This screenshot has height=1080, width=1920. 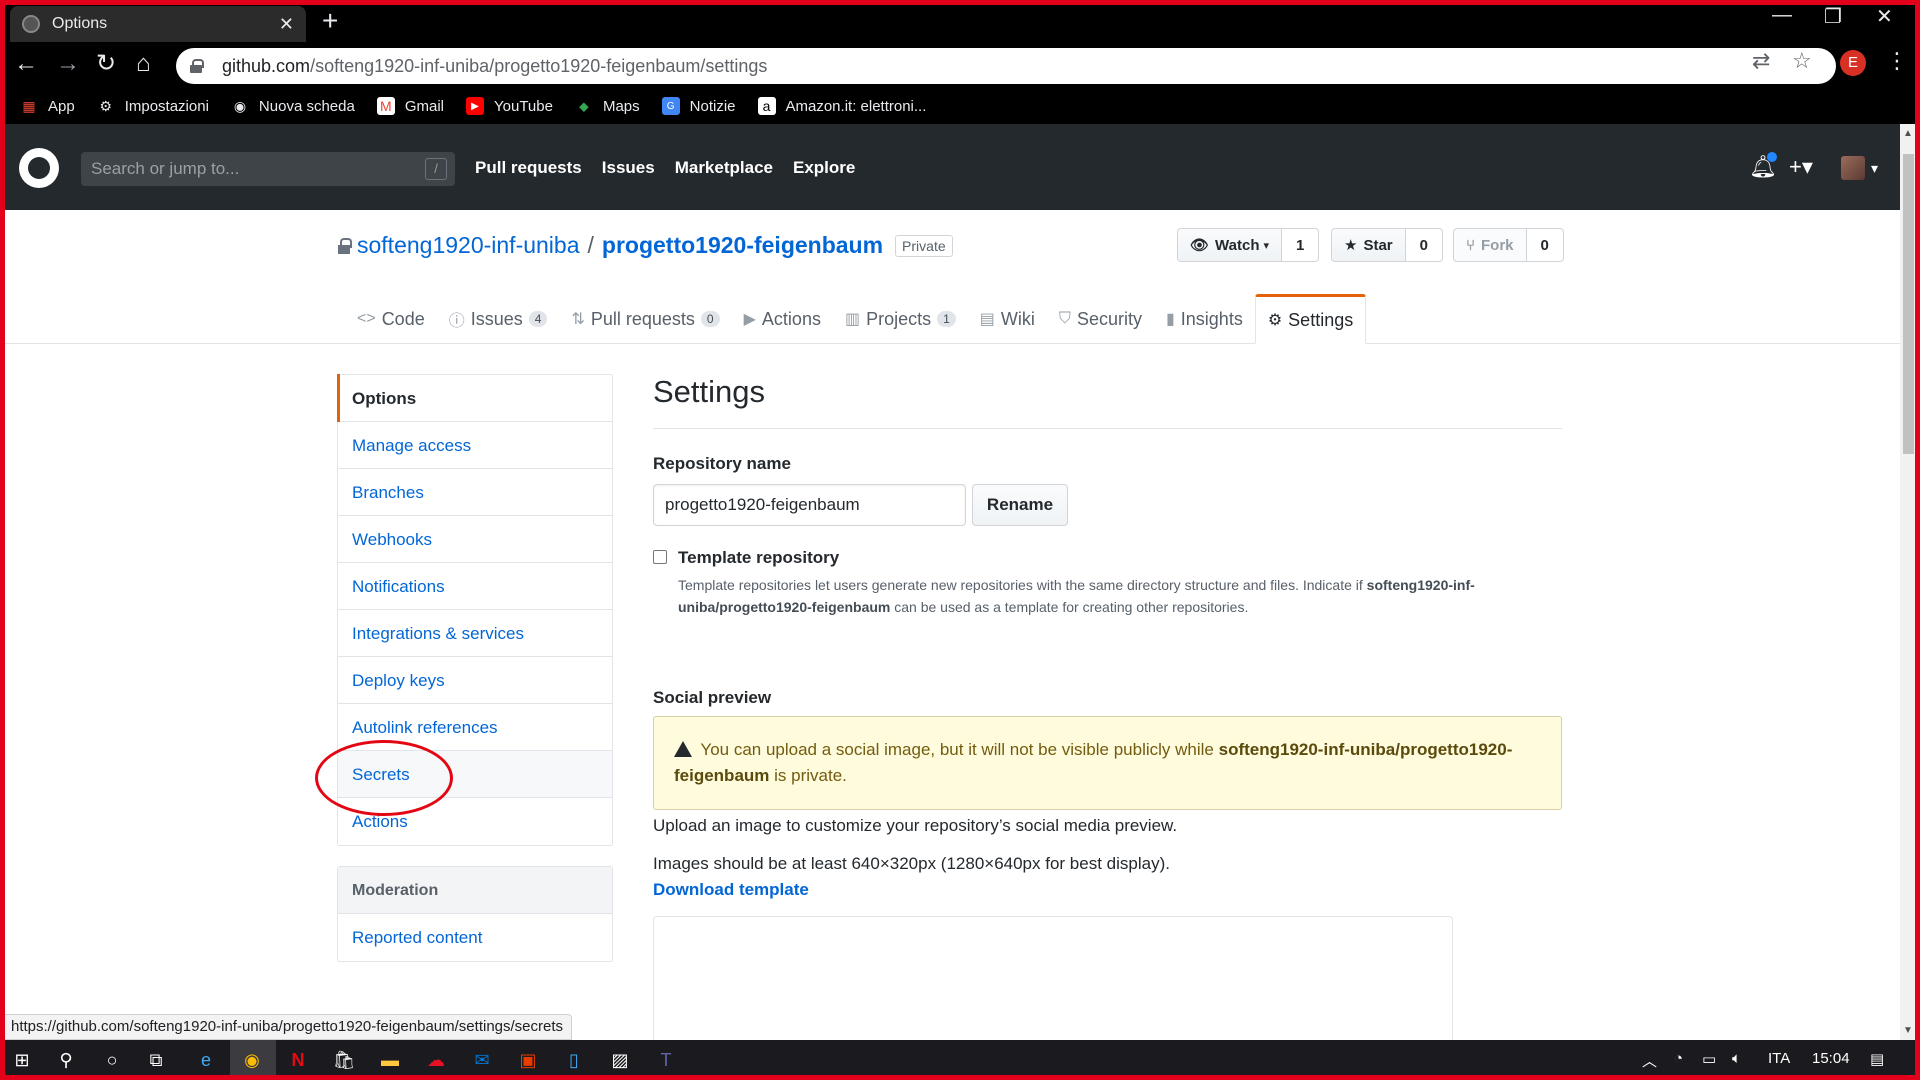 What do you see at coordinates (344, 1060) in the screenshot?
I see `store-icon: 🛍︎` at bounding box center [344, 1060].